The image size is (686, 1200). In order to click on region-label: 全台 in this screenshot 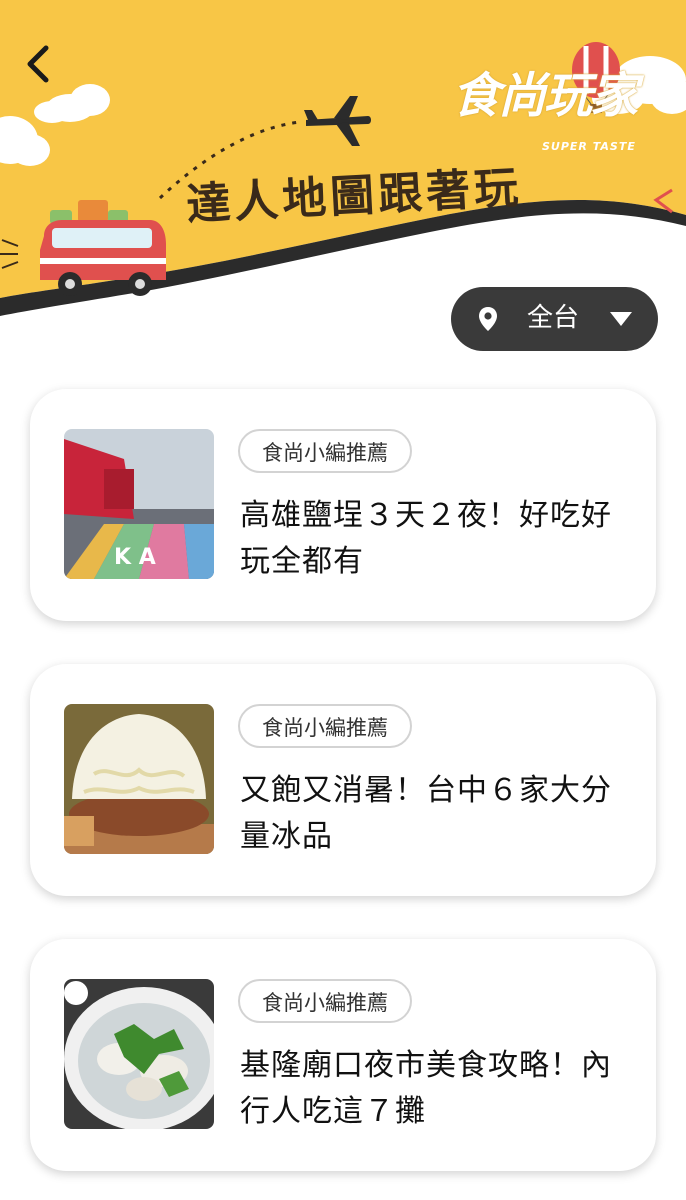, I will do `click(553, 318)`.